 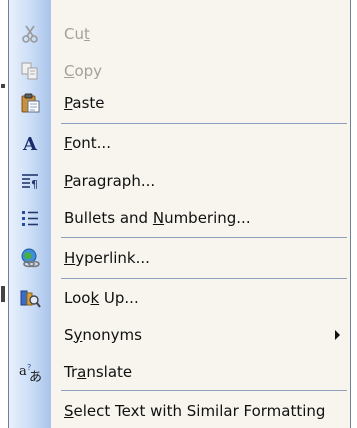 I want to click on menu-item-select-similar-formatting: Select Text with Similar Formatting, so click(x=179, y=410).